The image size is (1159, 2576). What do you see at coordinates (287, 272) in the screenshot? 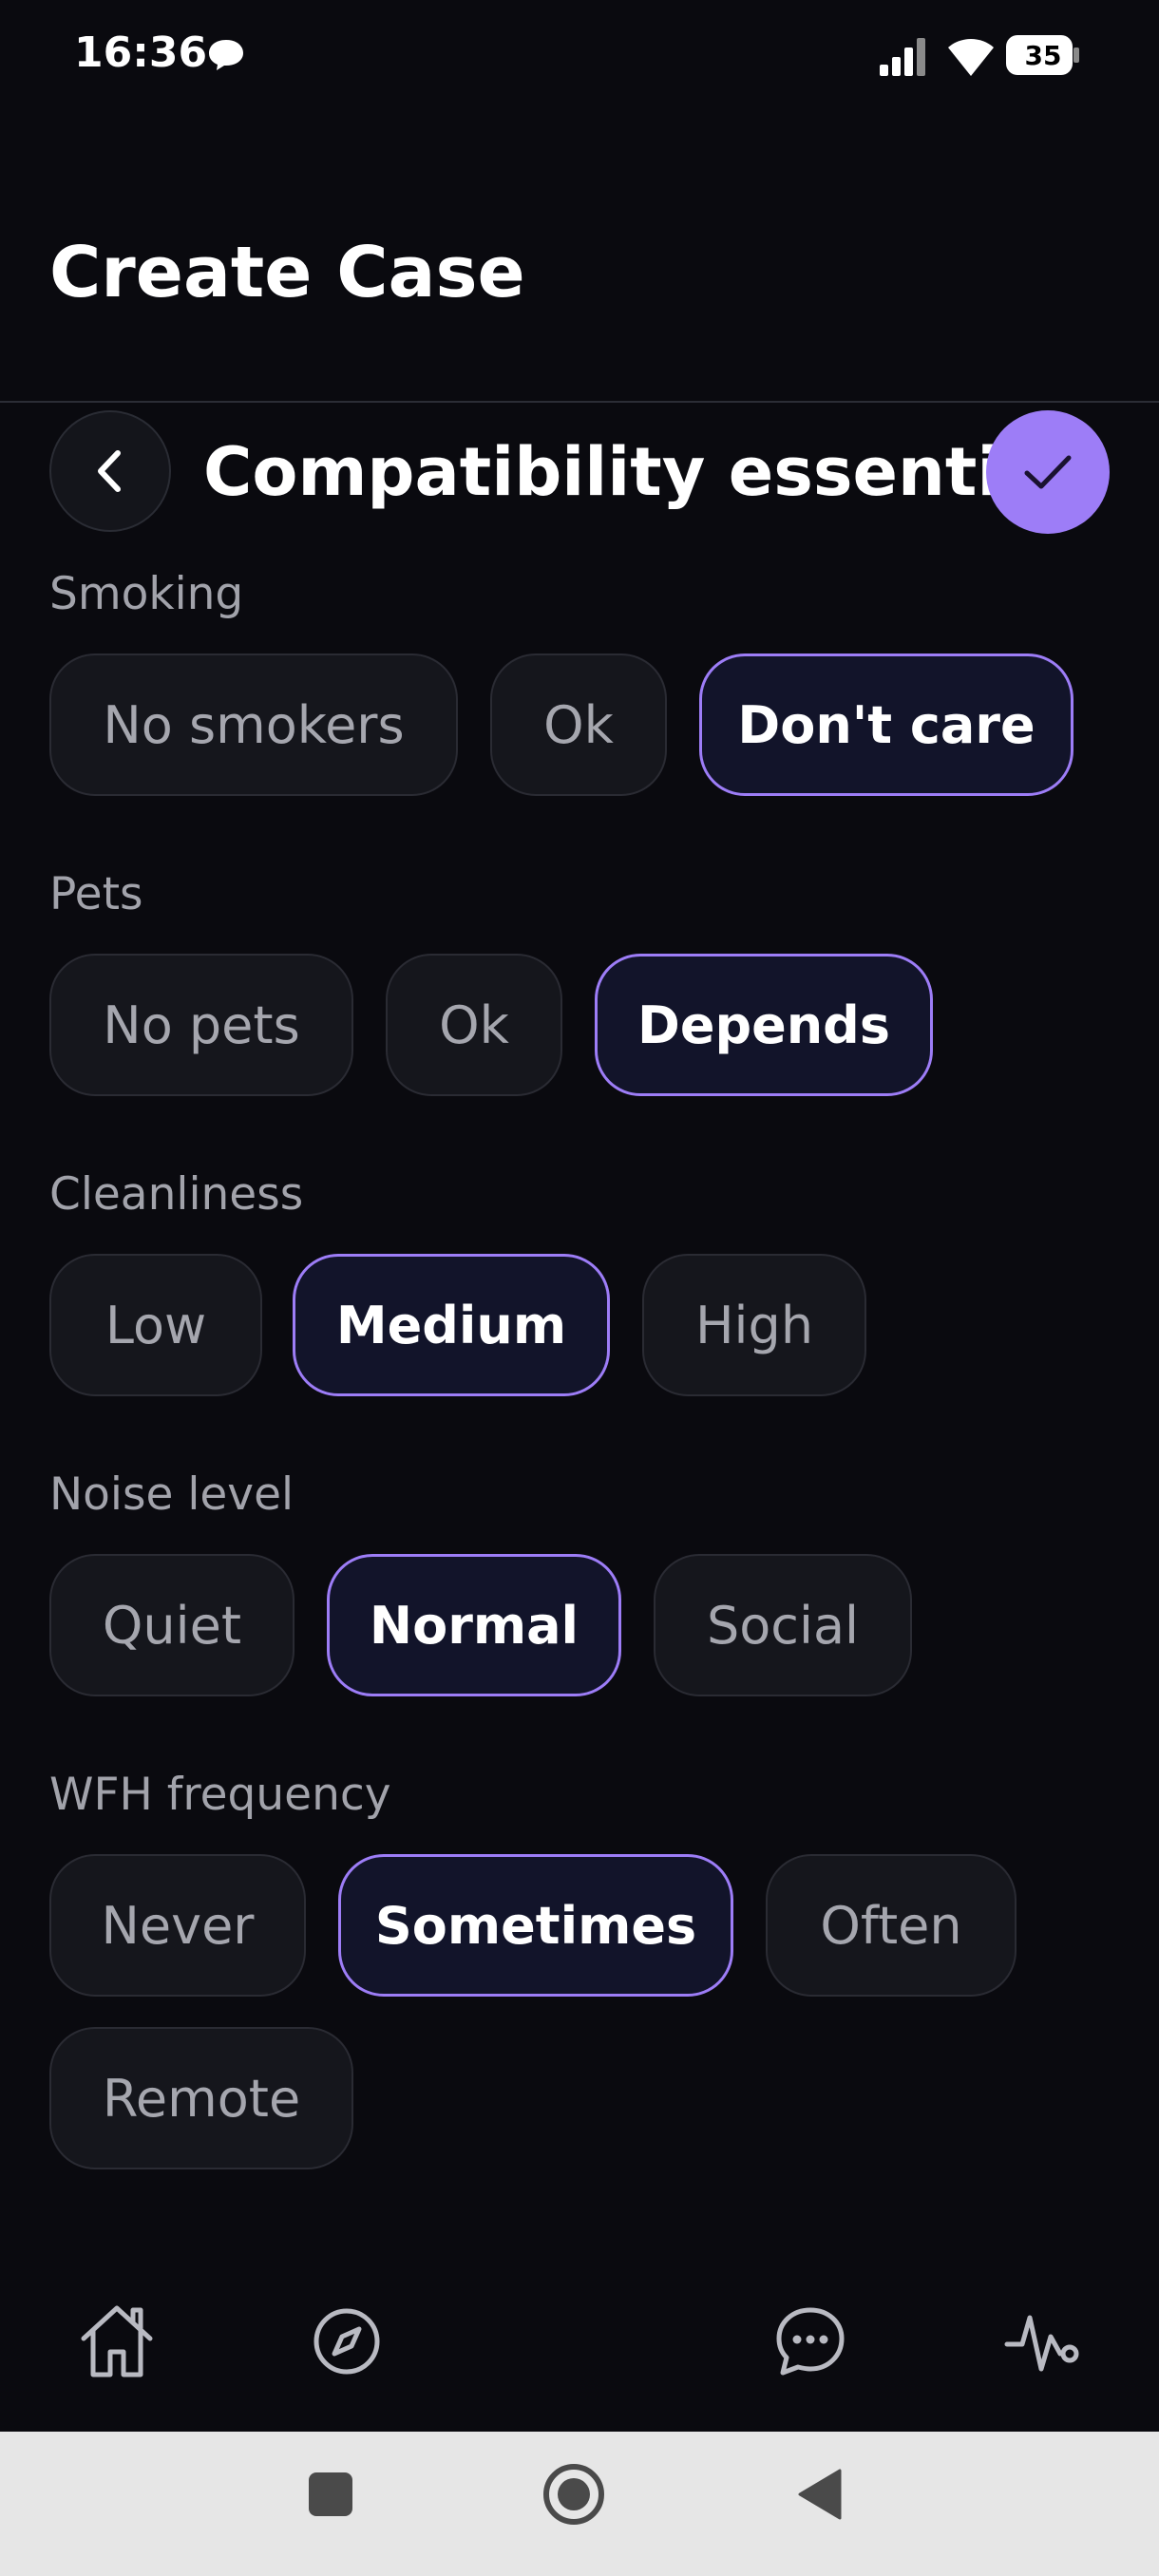
I see `page-title: Create Case` at bounding box center [287, 272].